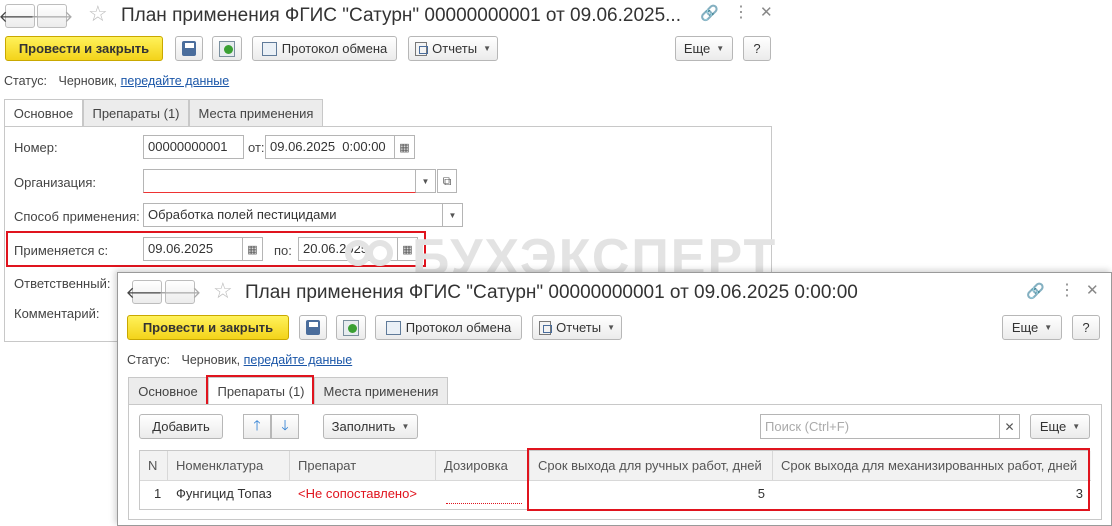 The image size is (1112, 526). I want to click on organization-open-button: ⧉, so click(447, 181).